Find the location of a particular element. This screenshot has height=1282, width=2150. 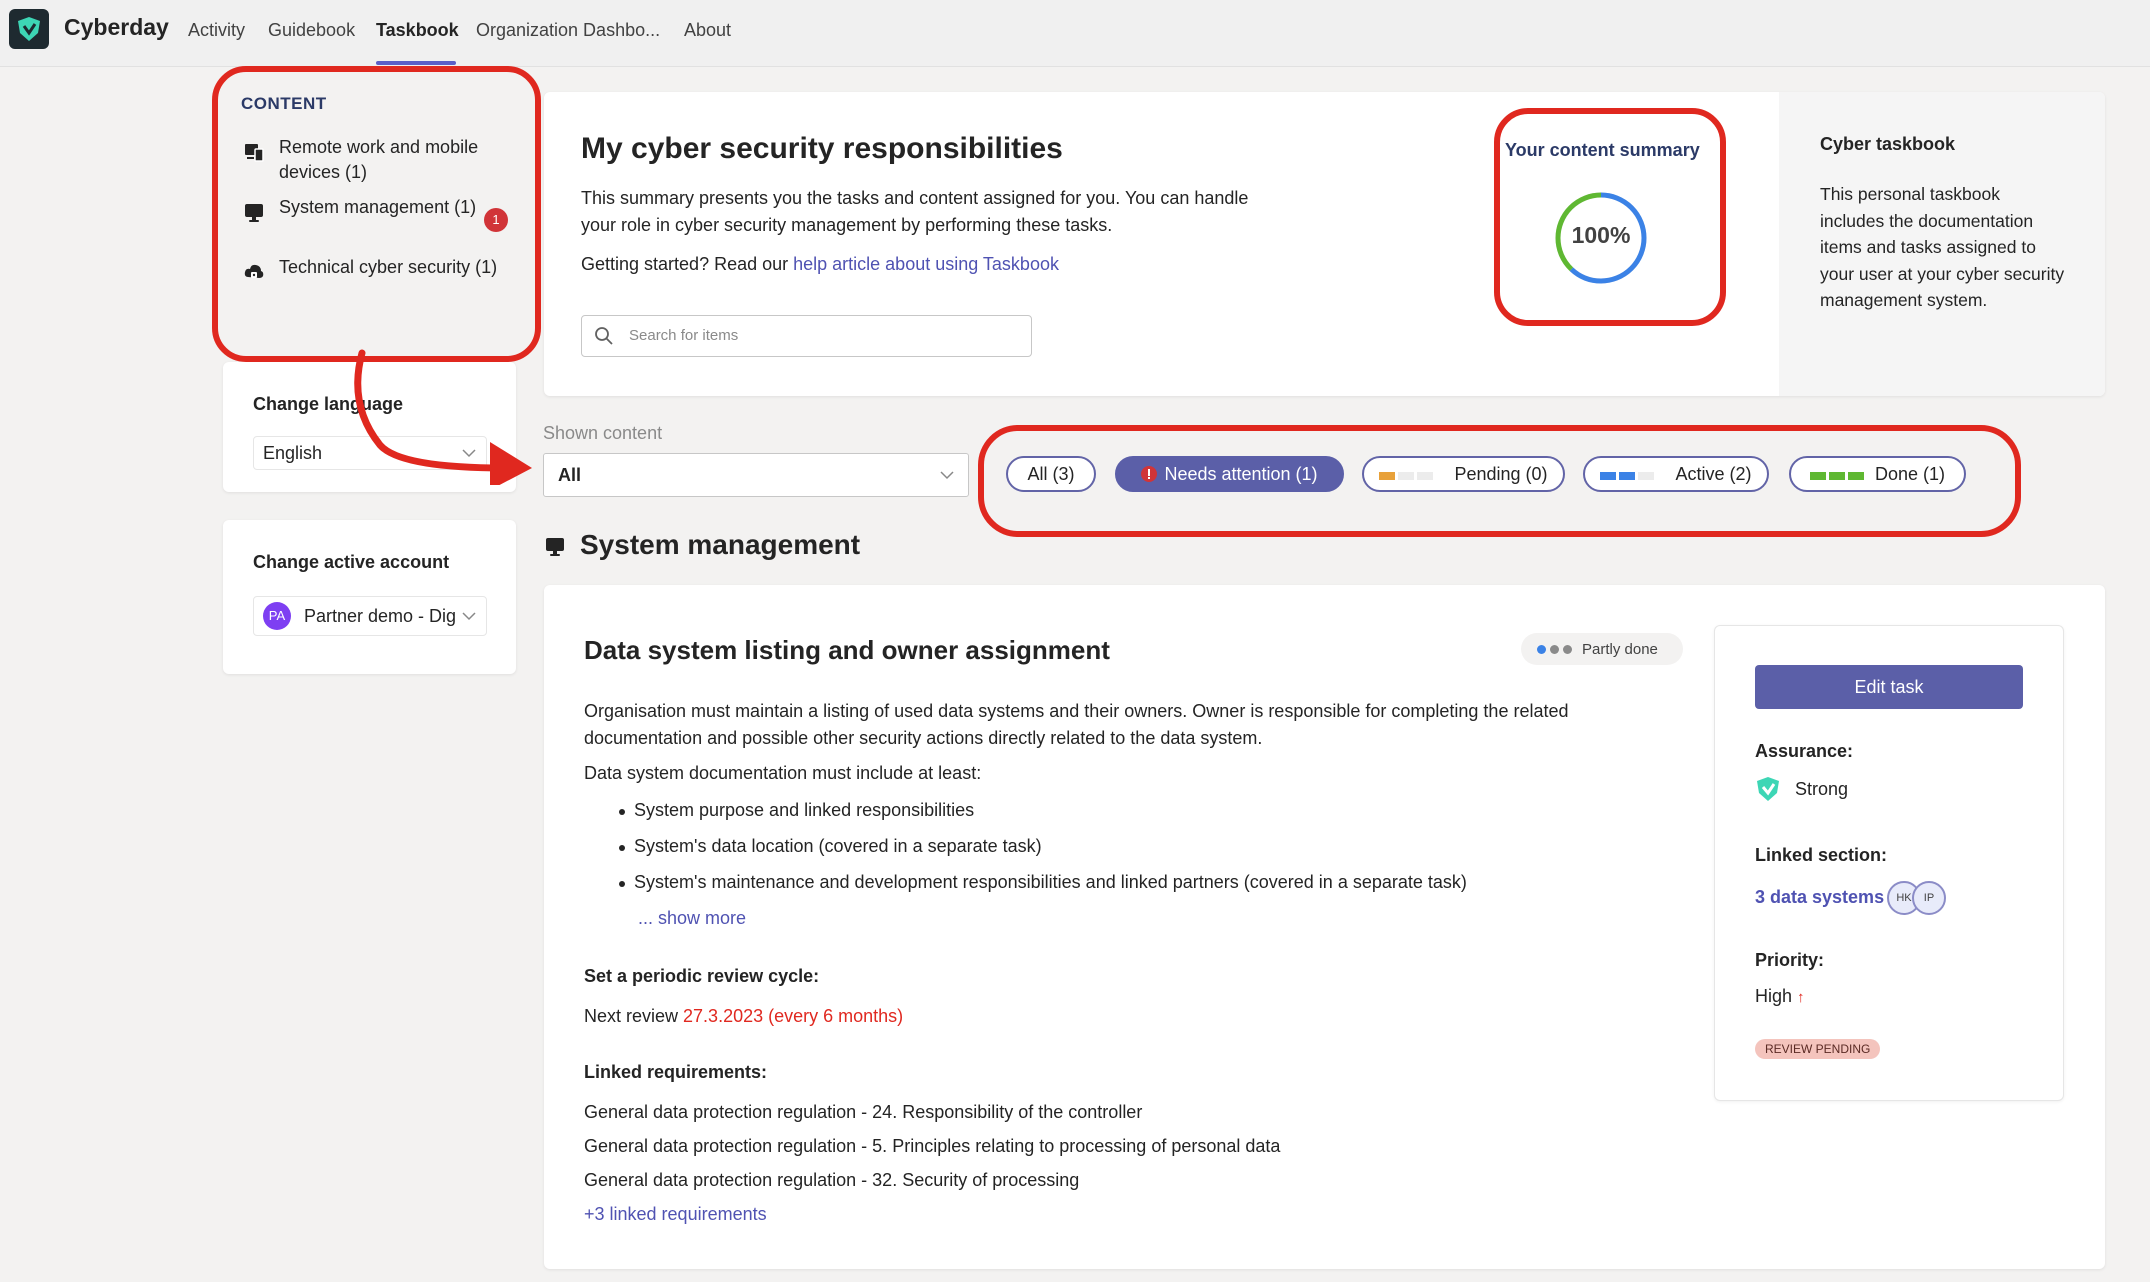

next-review-text: Next review 27.3.2023 (every 6 months) is located at coordinates (743, 1016).